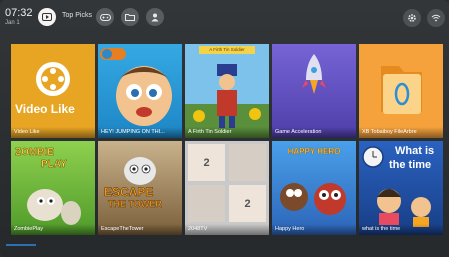 This screenshot has width=449, height=257. I want to click on tab-games, so click(105, 17).